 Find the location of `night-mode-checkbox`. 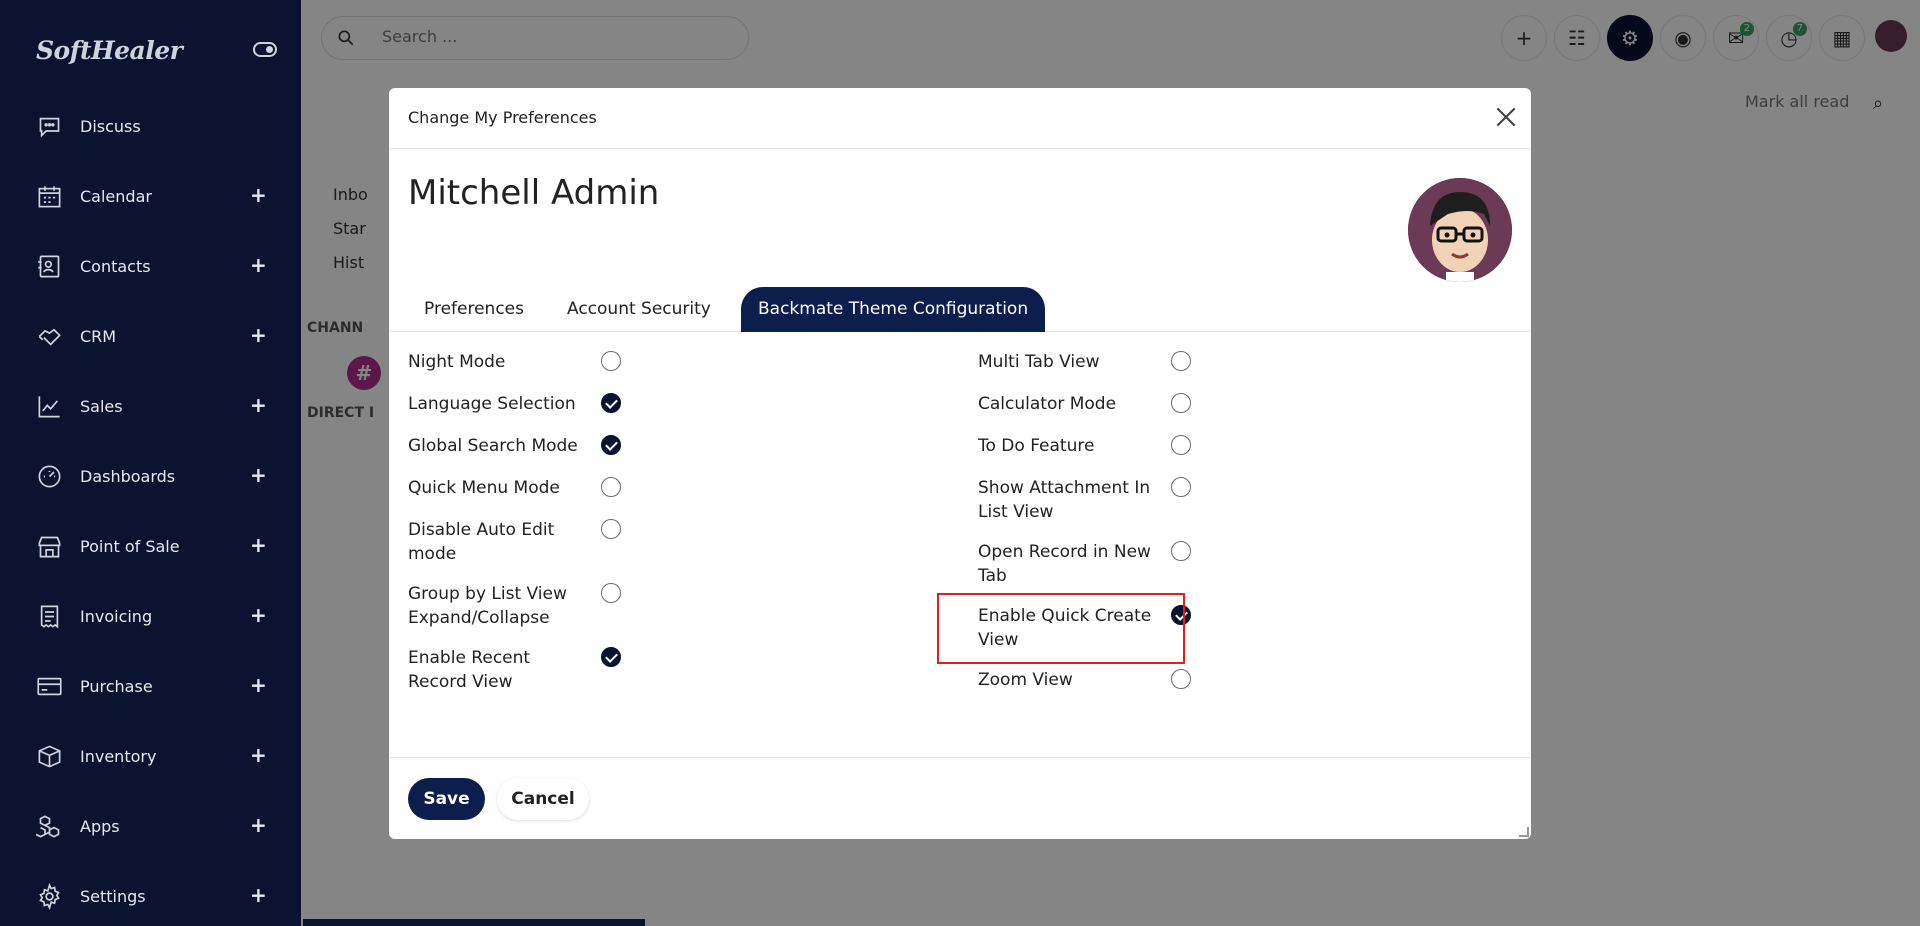

night-mode-checkbox is located at coordinates (611, 361).